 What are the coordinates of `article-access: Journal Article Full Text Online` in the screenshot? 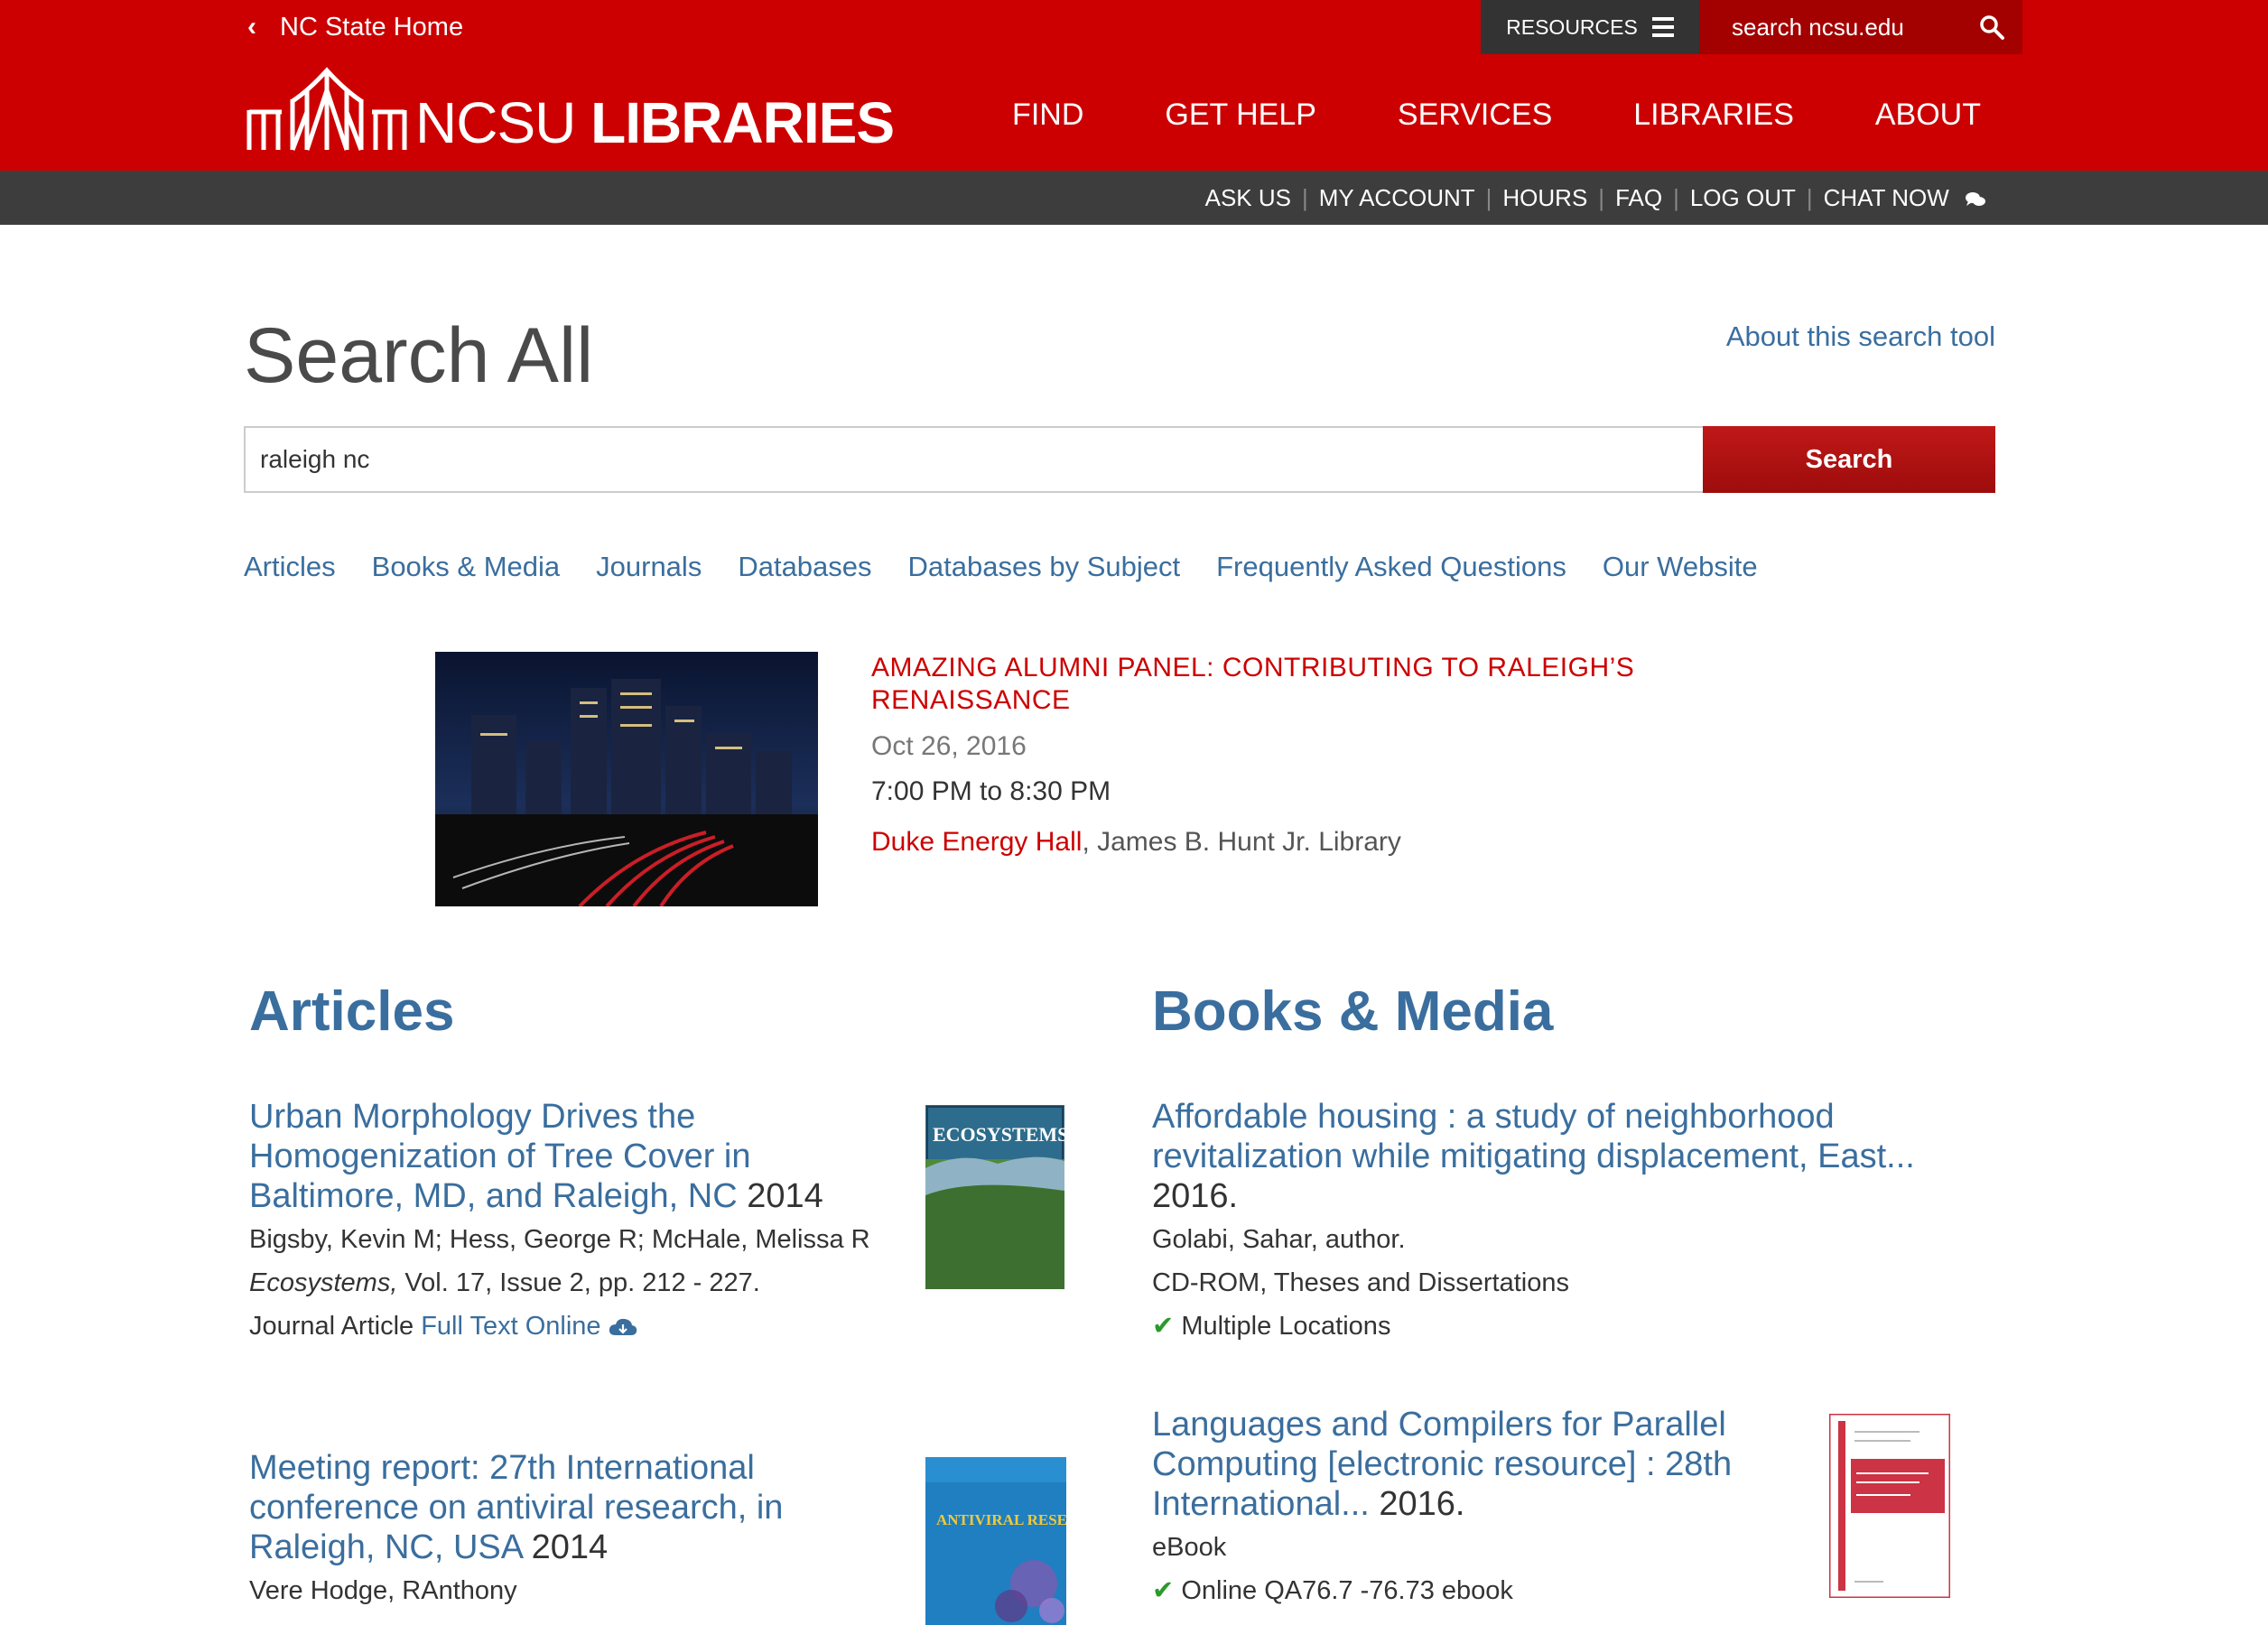 It's located at (565, 1326).